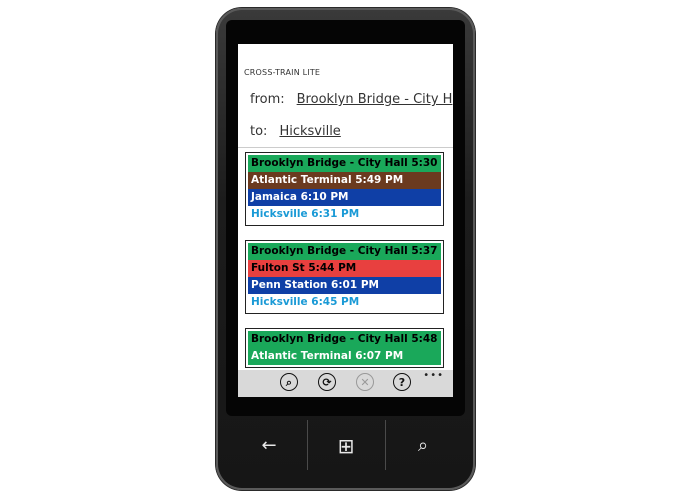 The image size is (695, 494). I want to click on help-icon: ?, so click(402, 382).